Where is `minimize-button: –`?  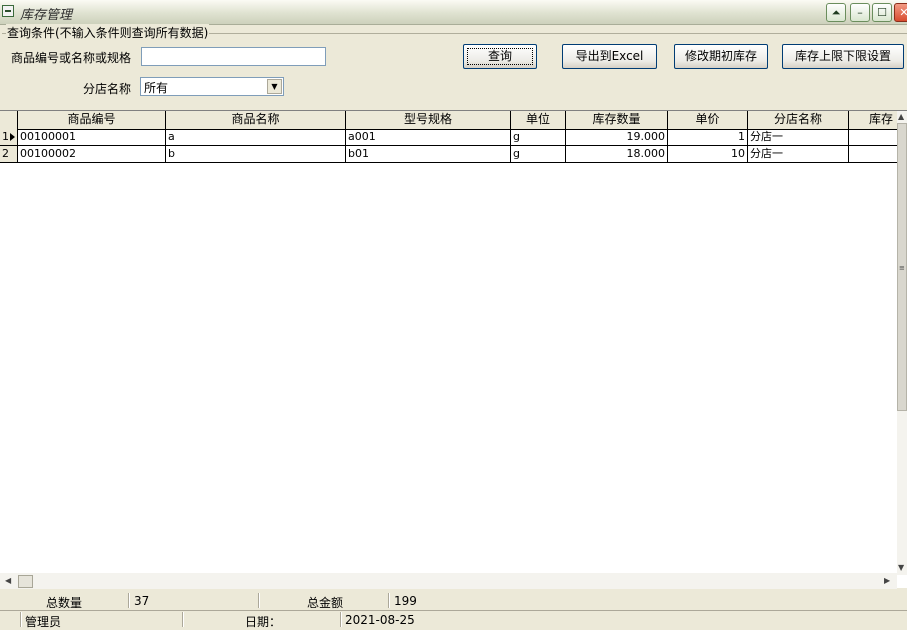 minimize-button: – is located at coordinates (860, 12).